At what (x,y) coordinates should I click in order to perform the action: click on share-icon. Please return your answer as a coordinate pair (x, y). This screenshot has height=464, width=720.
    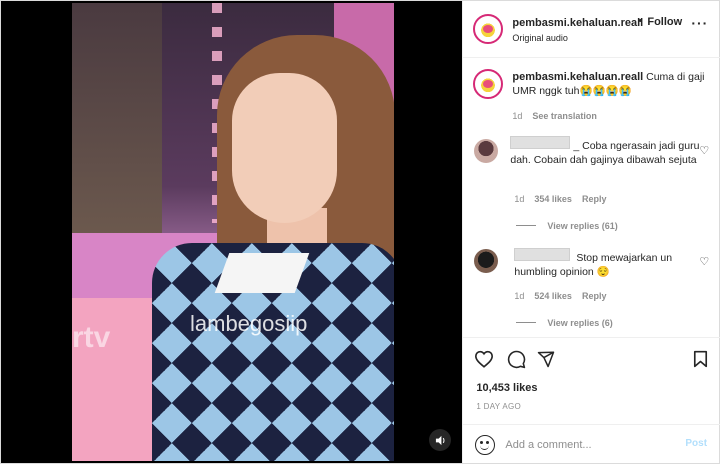
    Looking at the image, I should click on (546, 359).